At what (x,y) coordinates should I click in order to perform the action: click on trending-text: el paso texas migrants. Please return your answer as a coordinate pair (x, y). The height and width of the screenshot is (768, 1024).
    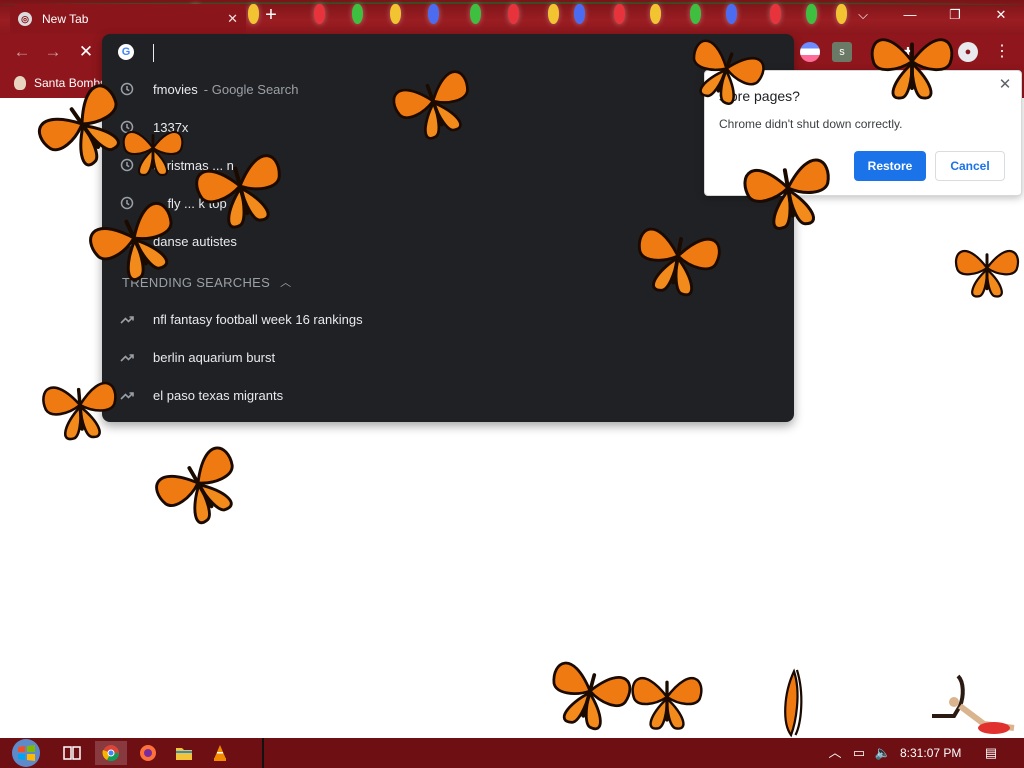
    Looking at the image, I should click on (218, 395).